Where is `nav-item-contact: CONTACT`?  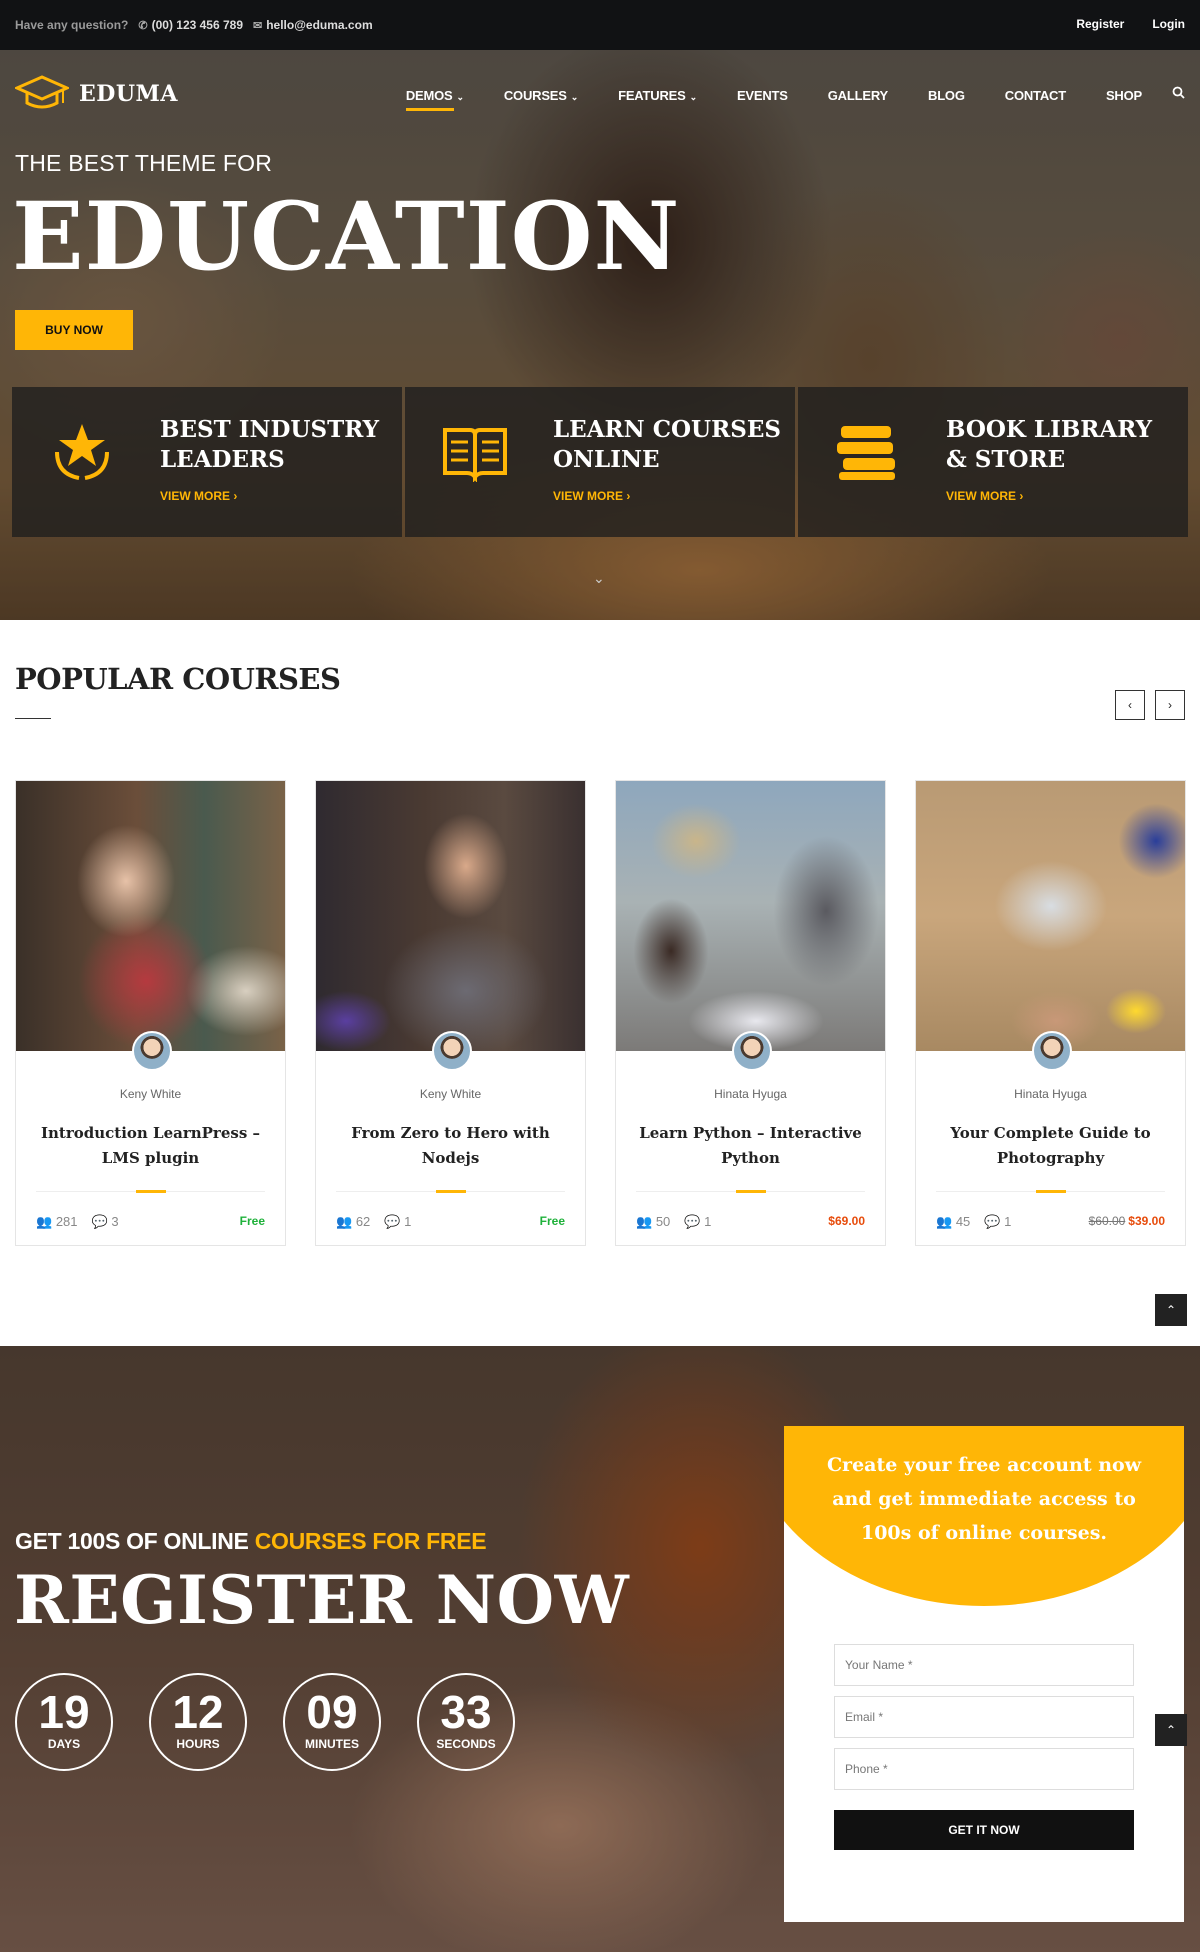
nav-item-contact: CONTACT is located at coordinates (1035, 95).